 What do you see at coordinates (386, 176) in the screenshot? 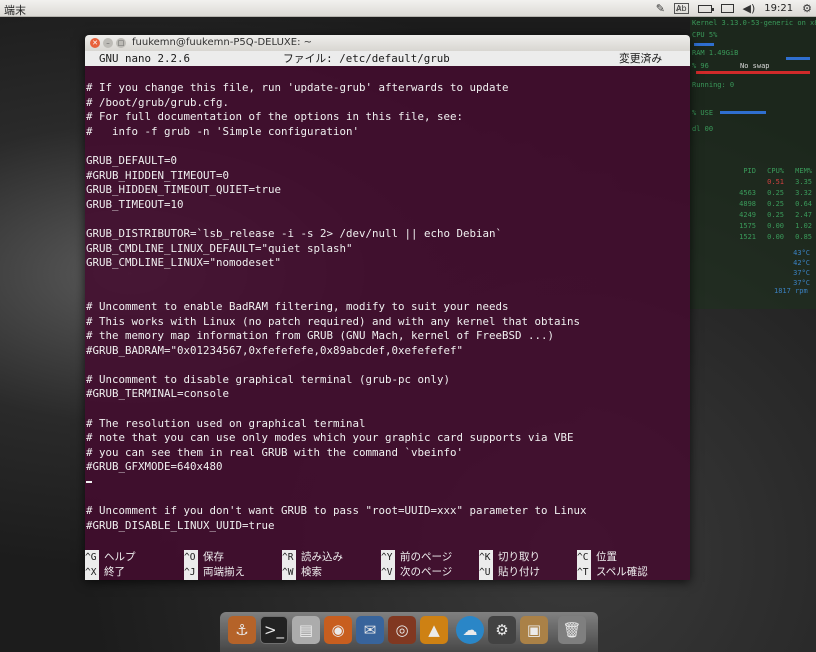
I see `editor-line: #GRUB_HIDDEN_TIMEOUT=0` at bounding box center [386, 176].